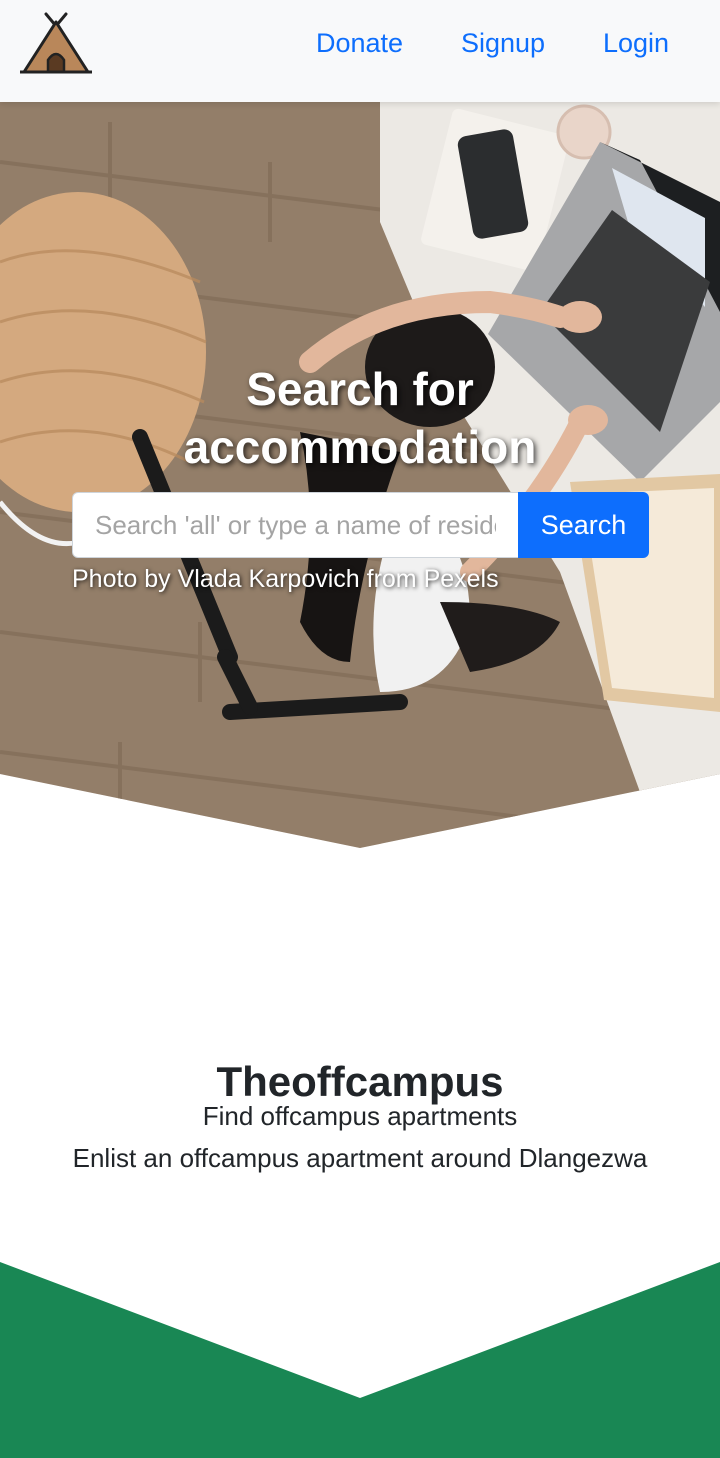 The height and width of the screenshot is (1458, 720). What do you see at coordinates (360, 389) in the screenshot?
I see `hero-title-line-1: Search for` at bounding box center [360, 389].